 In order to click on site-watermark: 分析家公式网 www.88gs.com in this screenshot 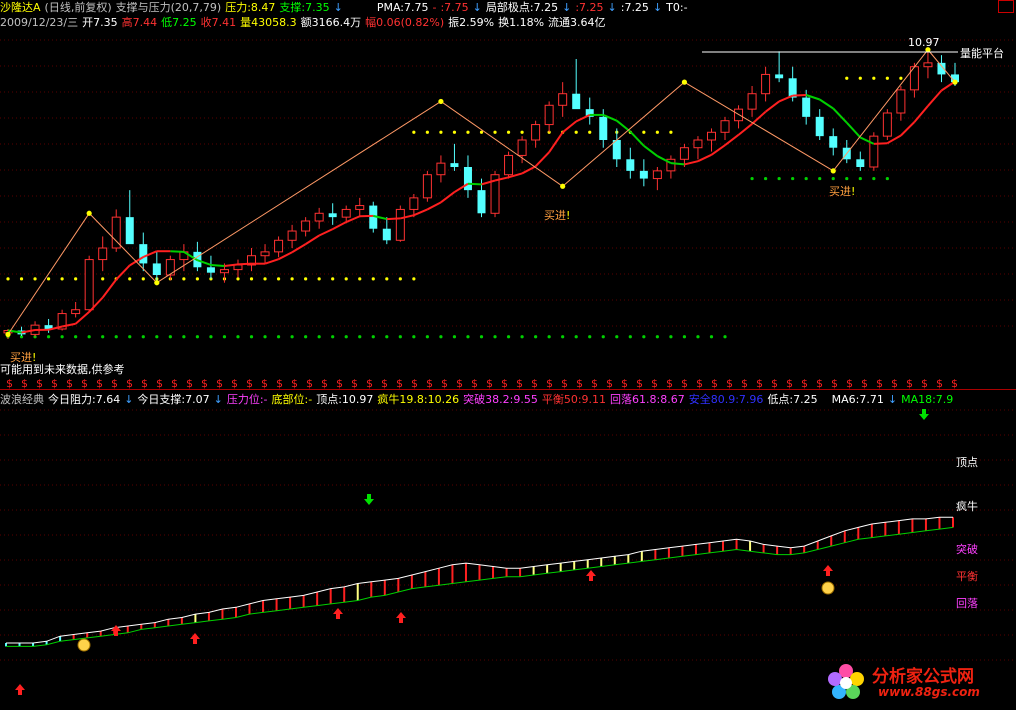, I will do `click(915, 682)`.